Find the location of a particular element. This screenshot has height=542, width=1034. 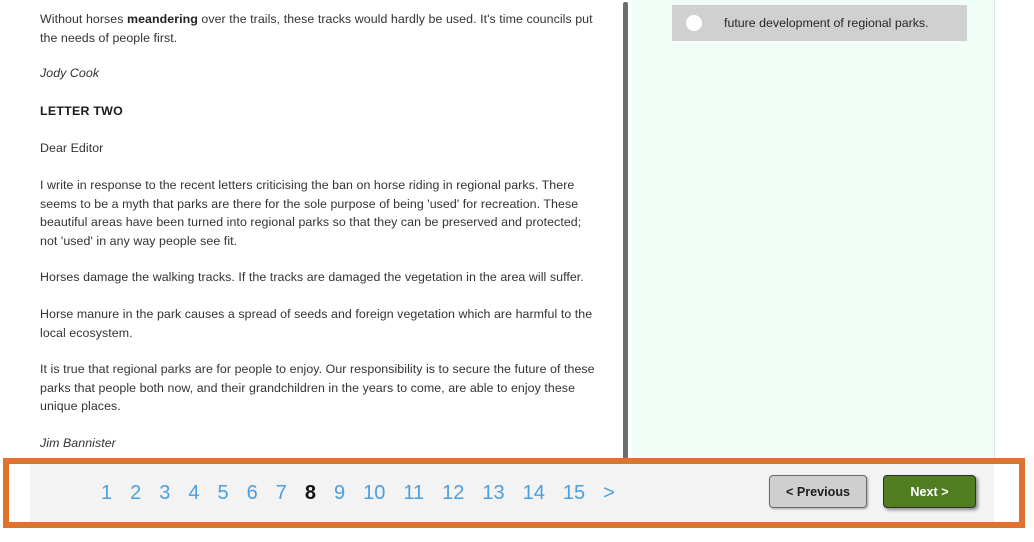

passage-salutation: Dear Editor is located at coordinates (72, 148).